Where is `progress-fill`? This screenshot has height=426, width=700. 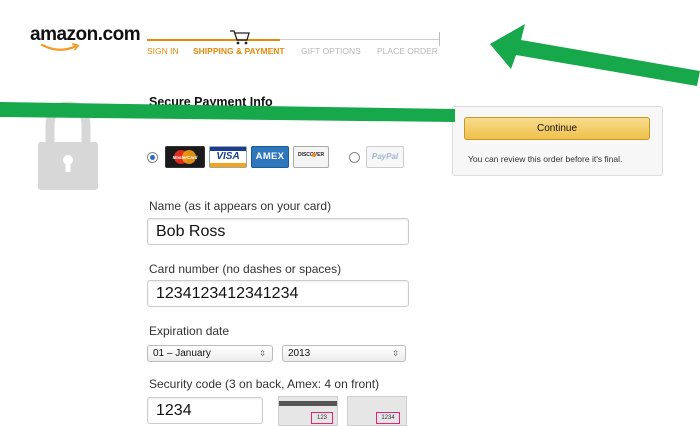
progress-fill is located at coordinates (213, 40).